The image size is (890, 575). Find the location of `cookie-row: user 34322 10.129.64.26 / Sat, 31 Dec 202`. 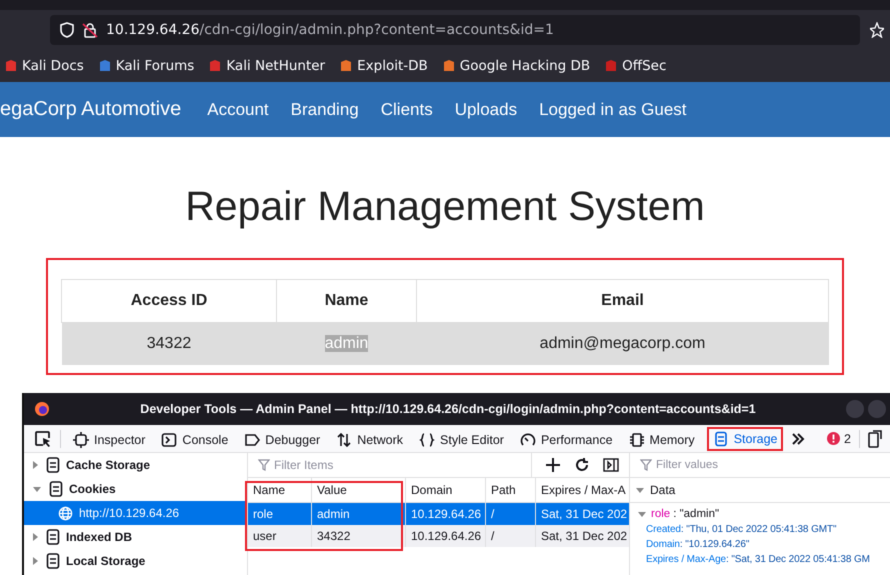

cookie-row: user 34322 10.129.64.26 / Sat, 31 Dec 202 is located at coordinates (438, 536).